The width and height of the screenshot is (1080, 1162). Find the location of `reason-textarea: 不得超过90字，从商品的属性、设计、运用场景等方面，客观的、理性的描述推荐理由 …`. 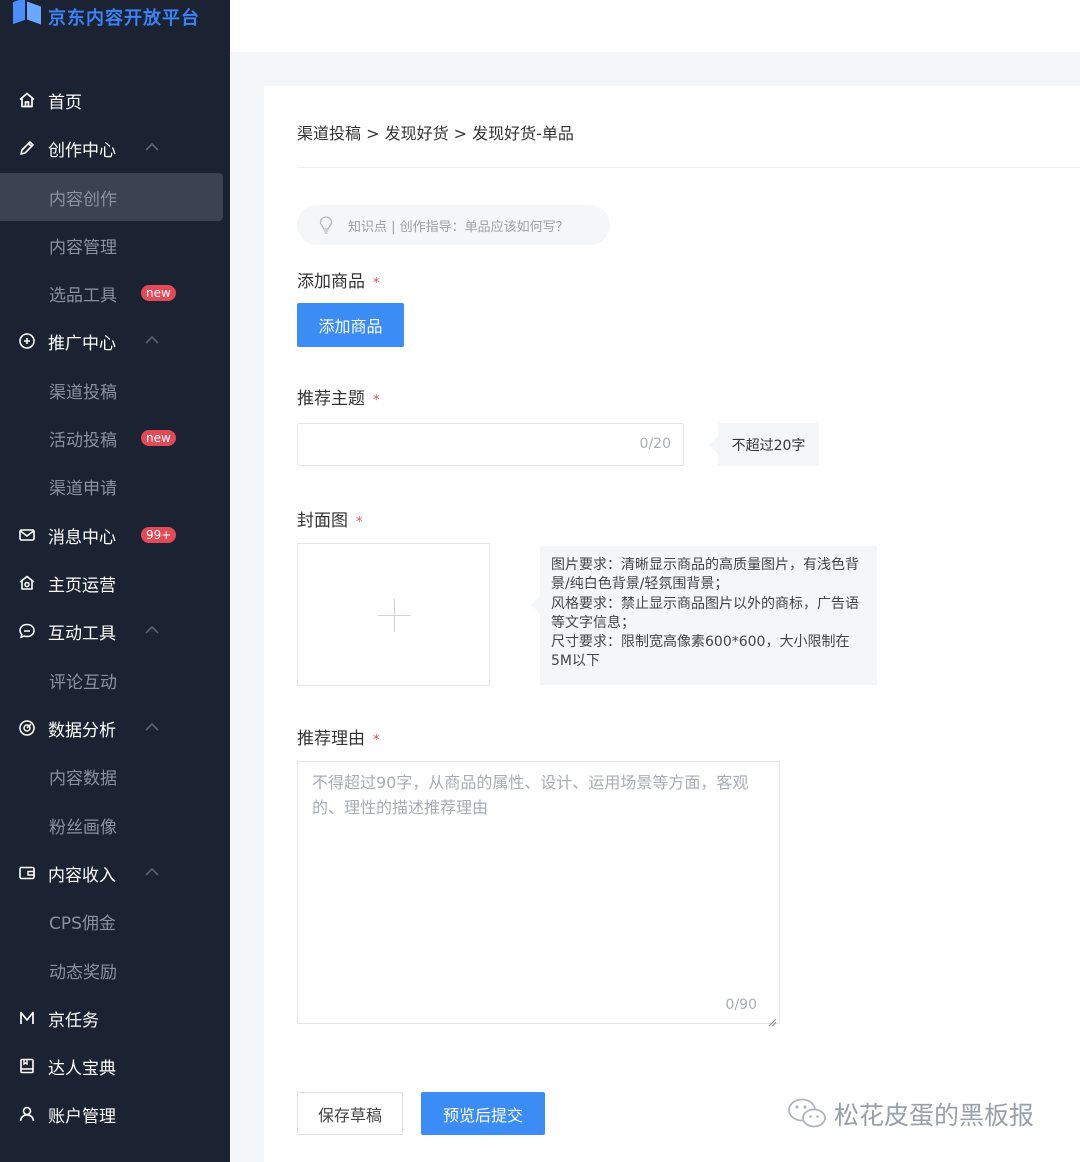

reason-textarea: 不得超过90字，从商品的属性、设计、运用场景等方面，客观的、理性的描述推荐理由 … is located at coordinates (538, 894).